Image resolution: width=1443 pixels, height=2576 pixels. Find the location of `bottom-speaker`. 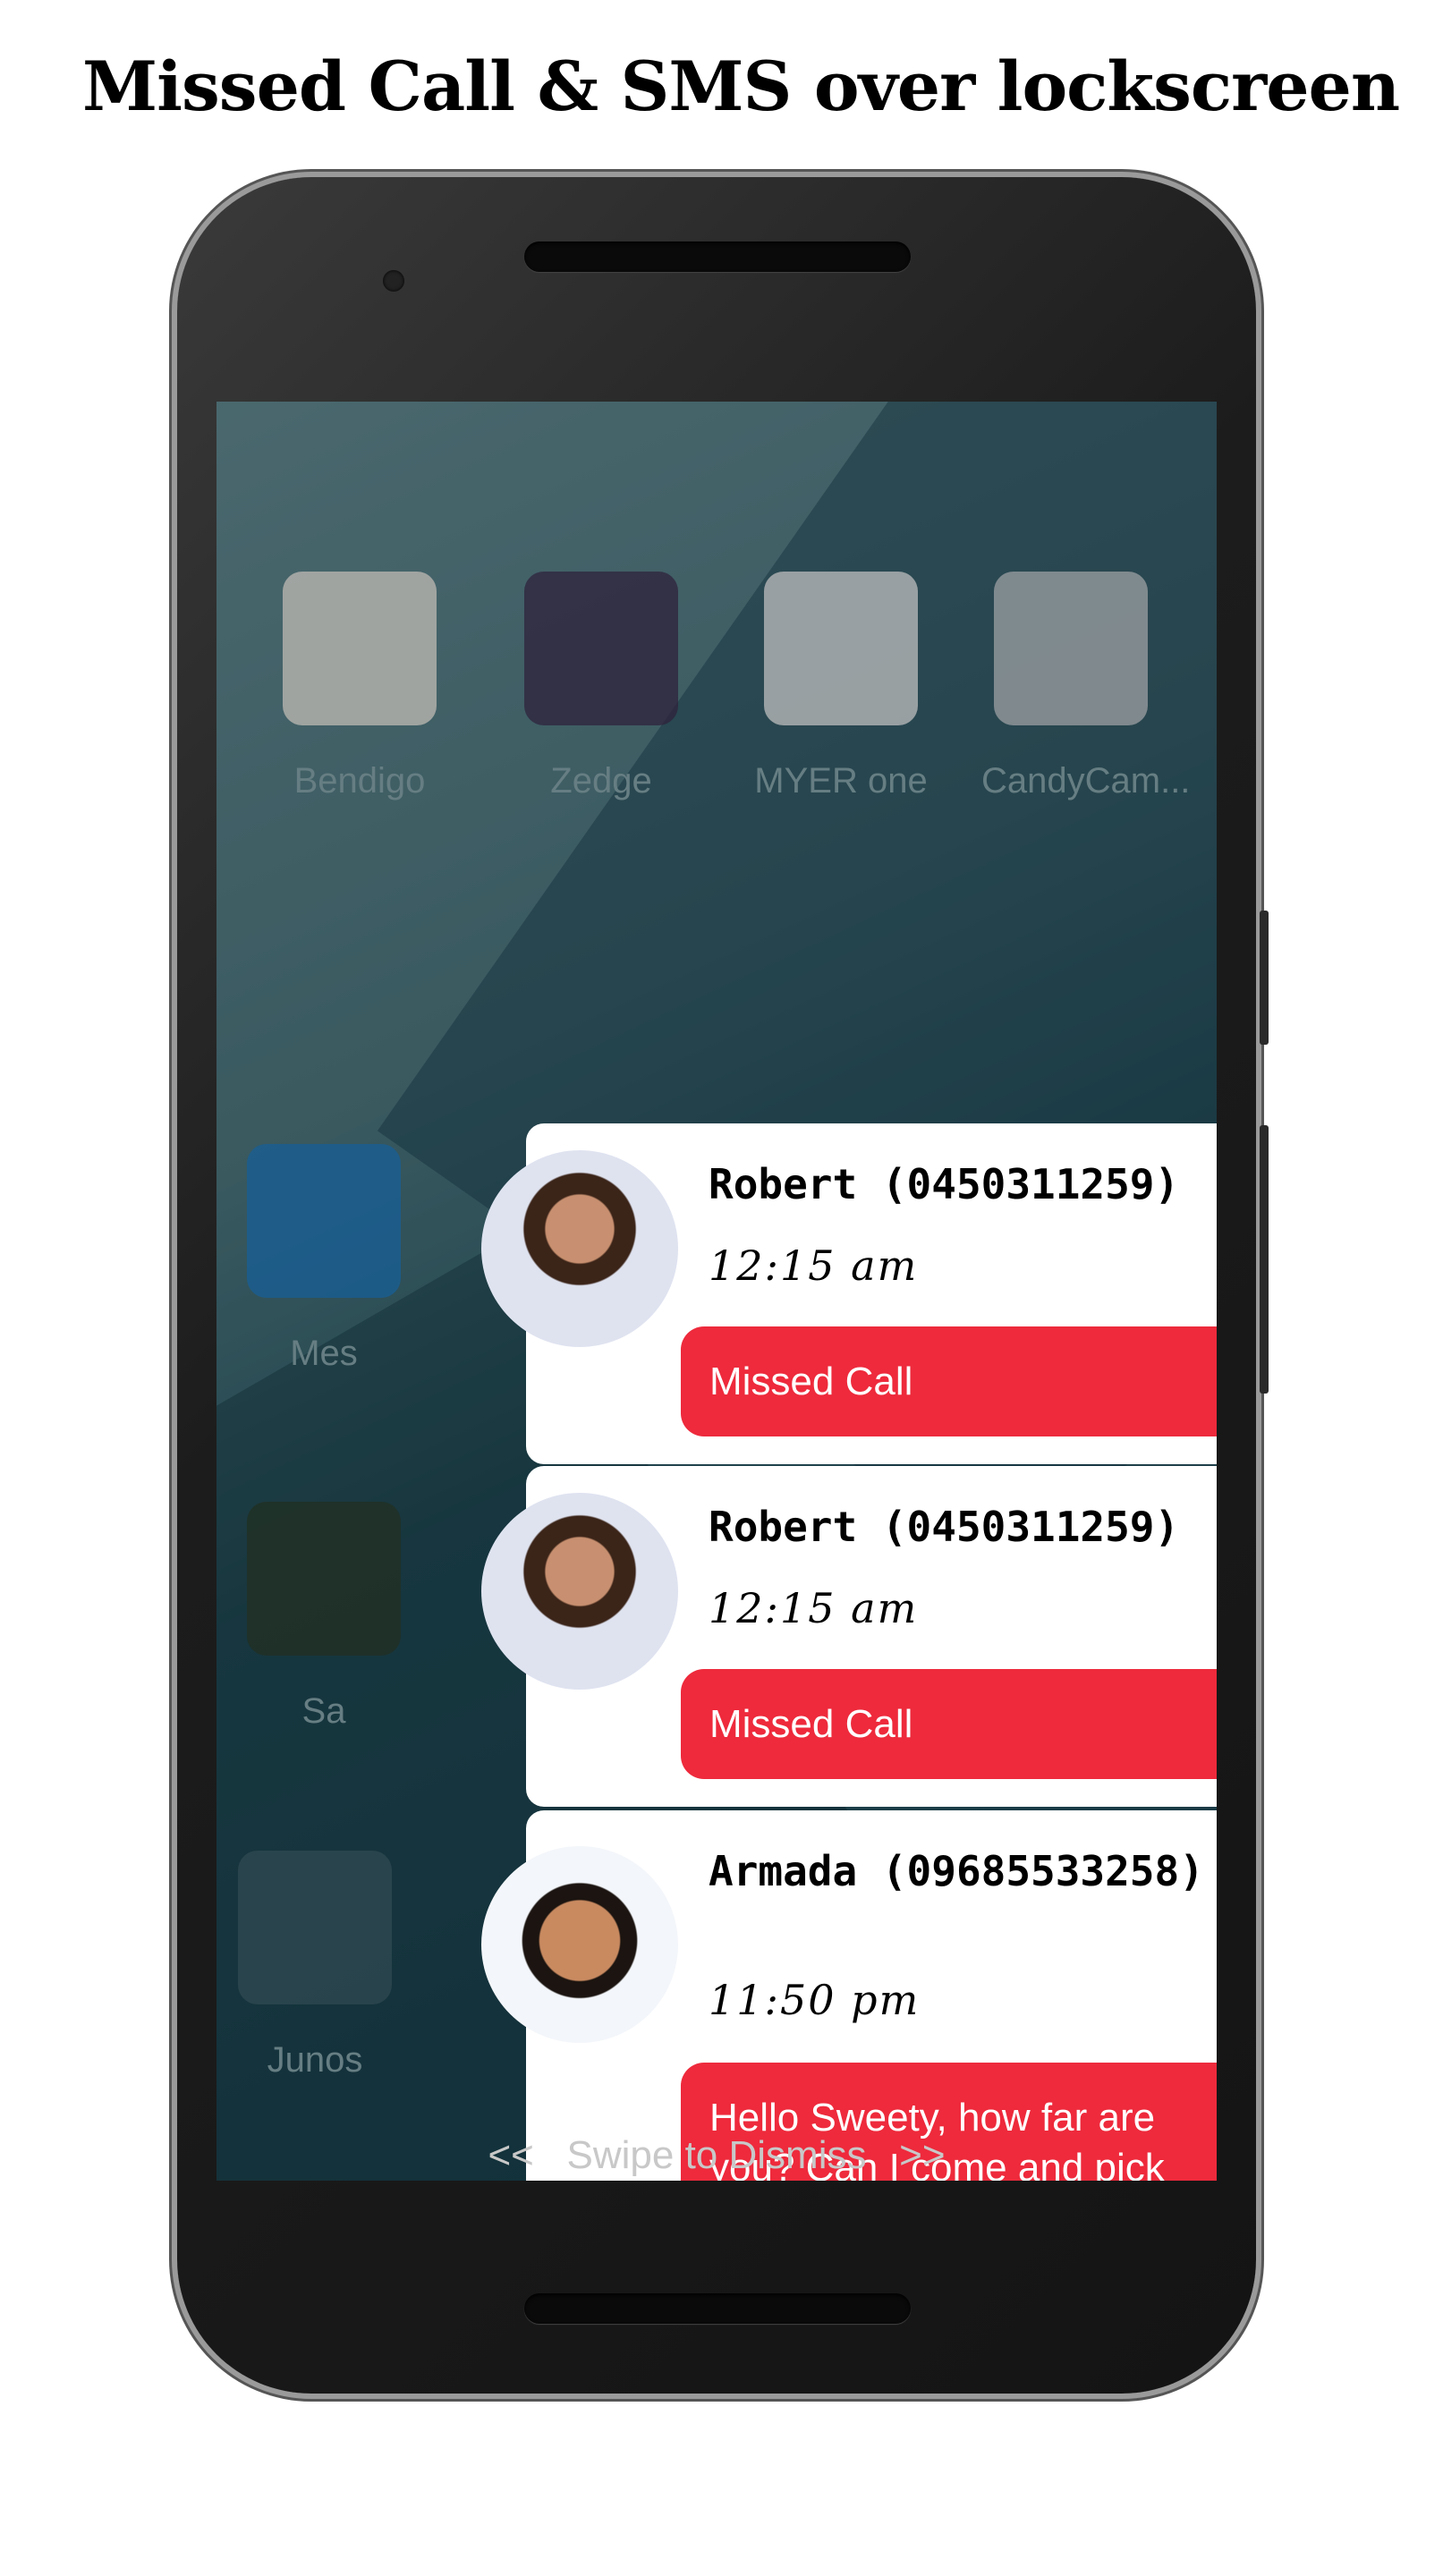

bottom-speaker is located at coordinates (717, 2308).